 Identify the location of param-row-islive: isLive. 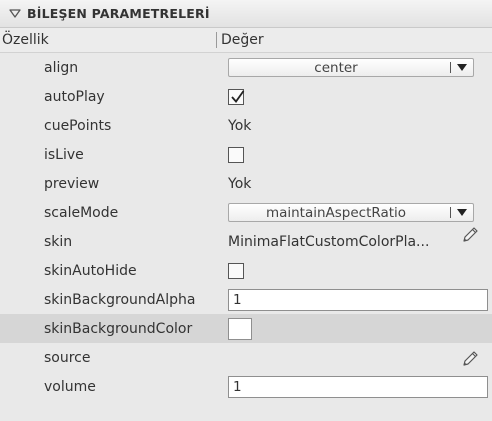
(246, 154).